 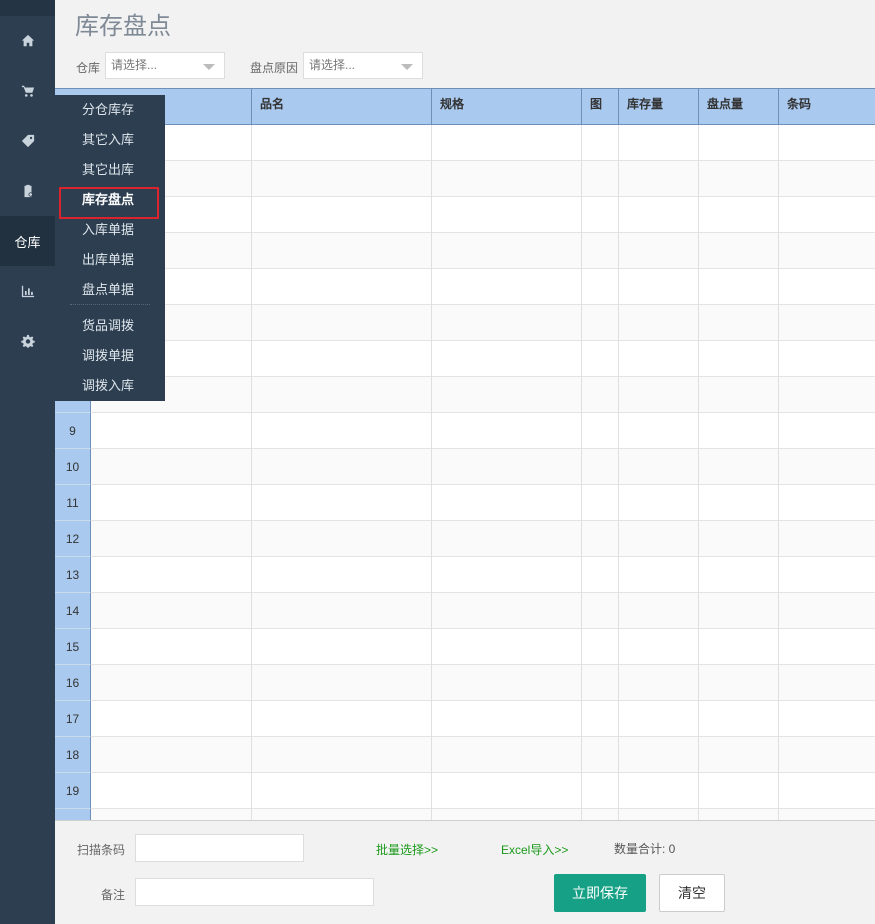 I want to click on row-number: 15, so click(x=73, y=647).